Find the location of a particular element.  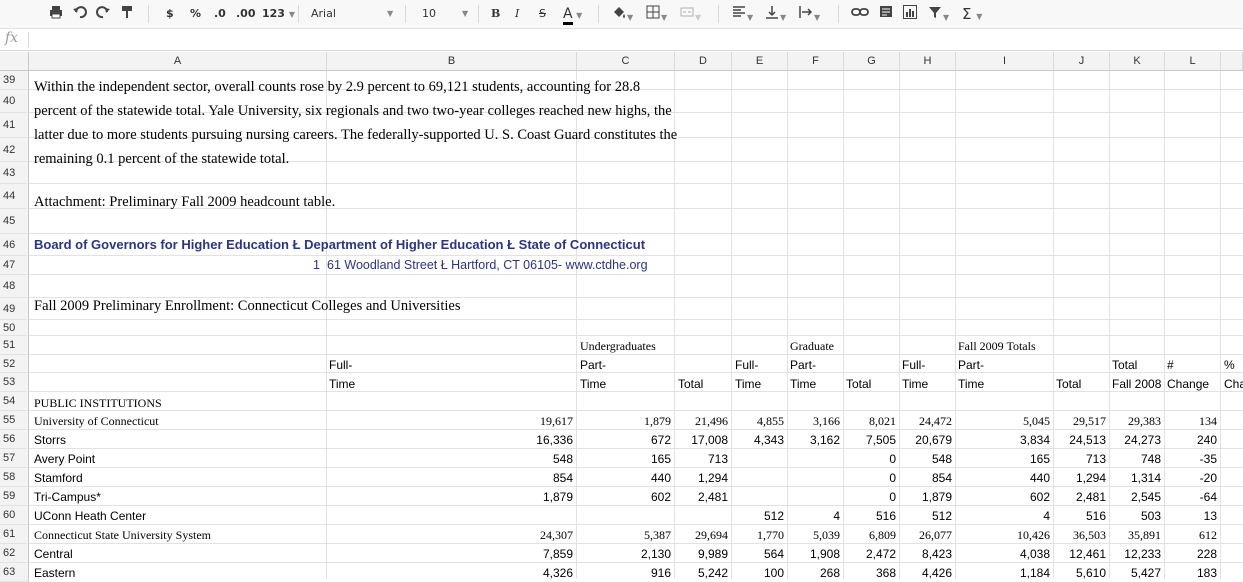

row-header-43: 43 is located at coordinates (14, 173).